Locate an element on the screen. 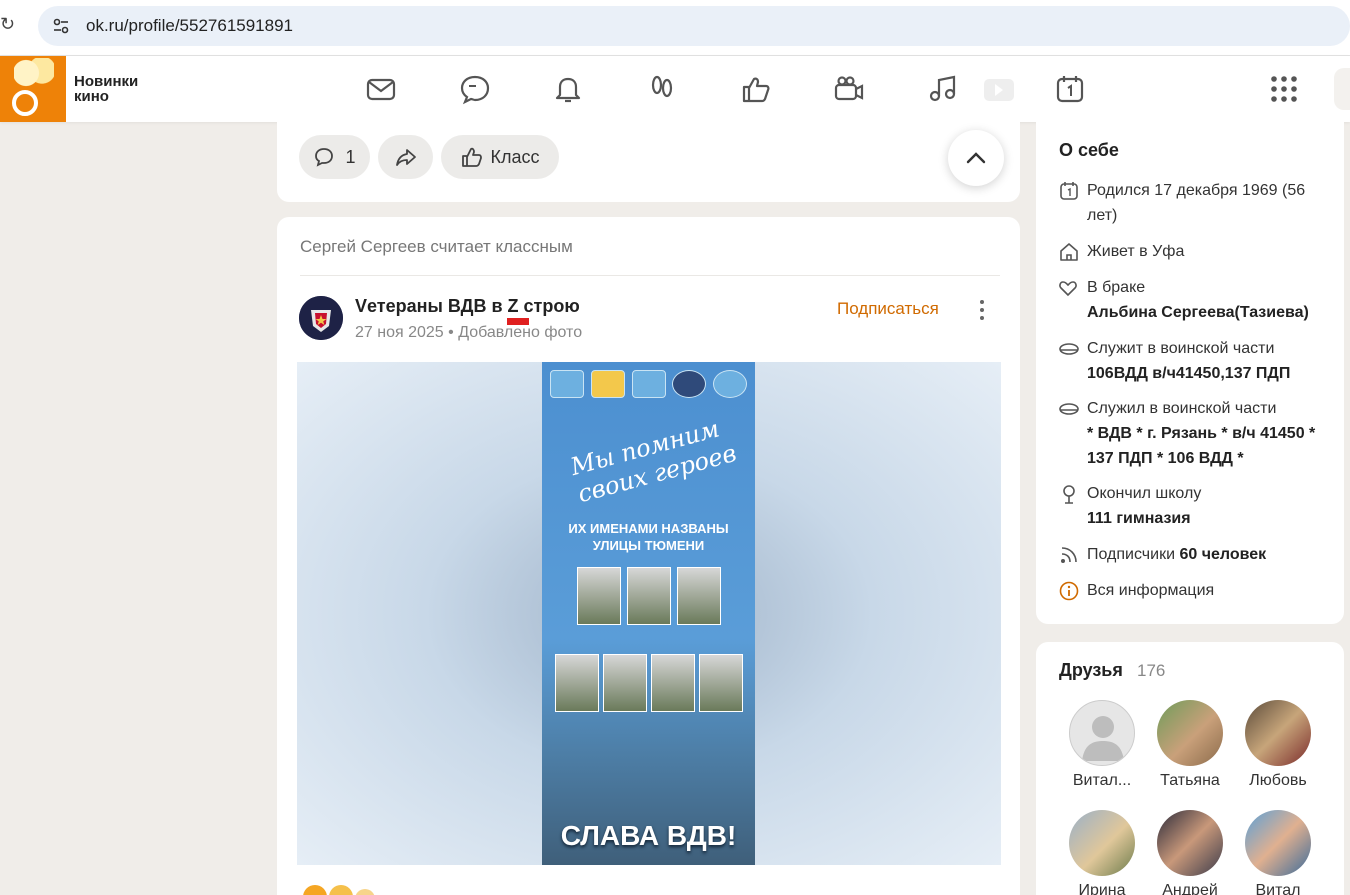 This screenshot has width=1350, height=895. share-icon is located at coordinates (405, 157).